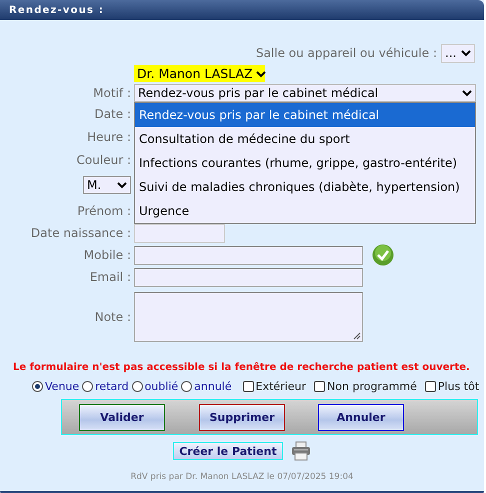 This screenshot has height=493, width=486. What do you see at coordinates (80, 233) in the screenshot?
I see `field-label: Date naissance :` at bounding box center [80, 233].